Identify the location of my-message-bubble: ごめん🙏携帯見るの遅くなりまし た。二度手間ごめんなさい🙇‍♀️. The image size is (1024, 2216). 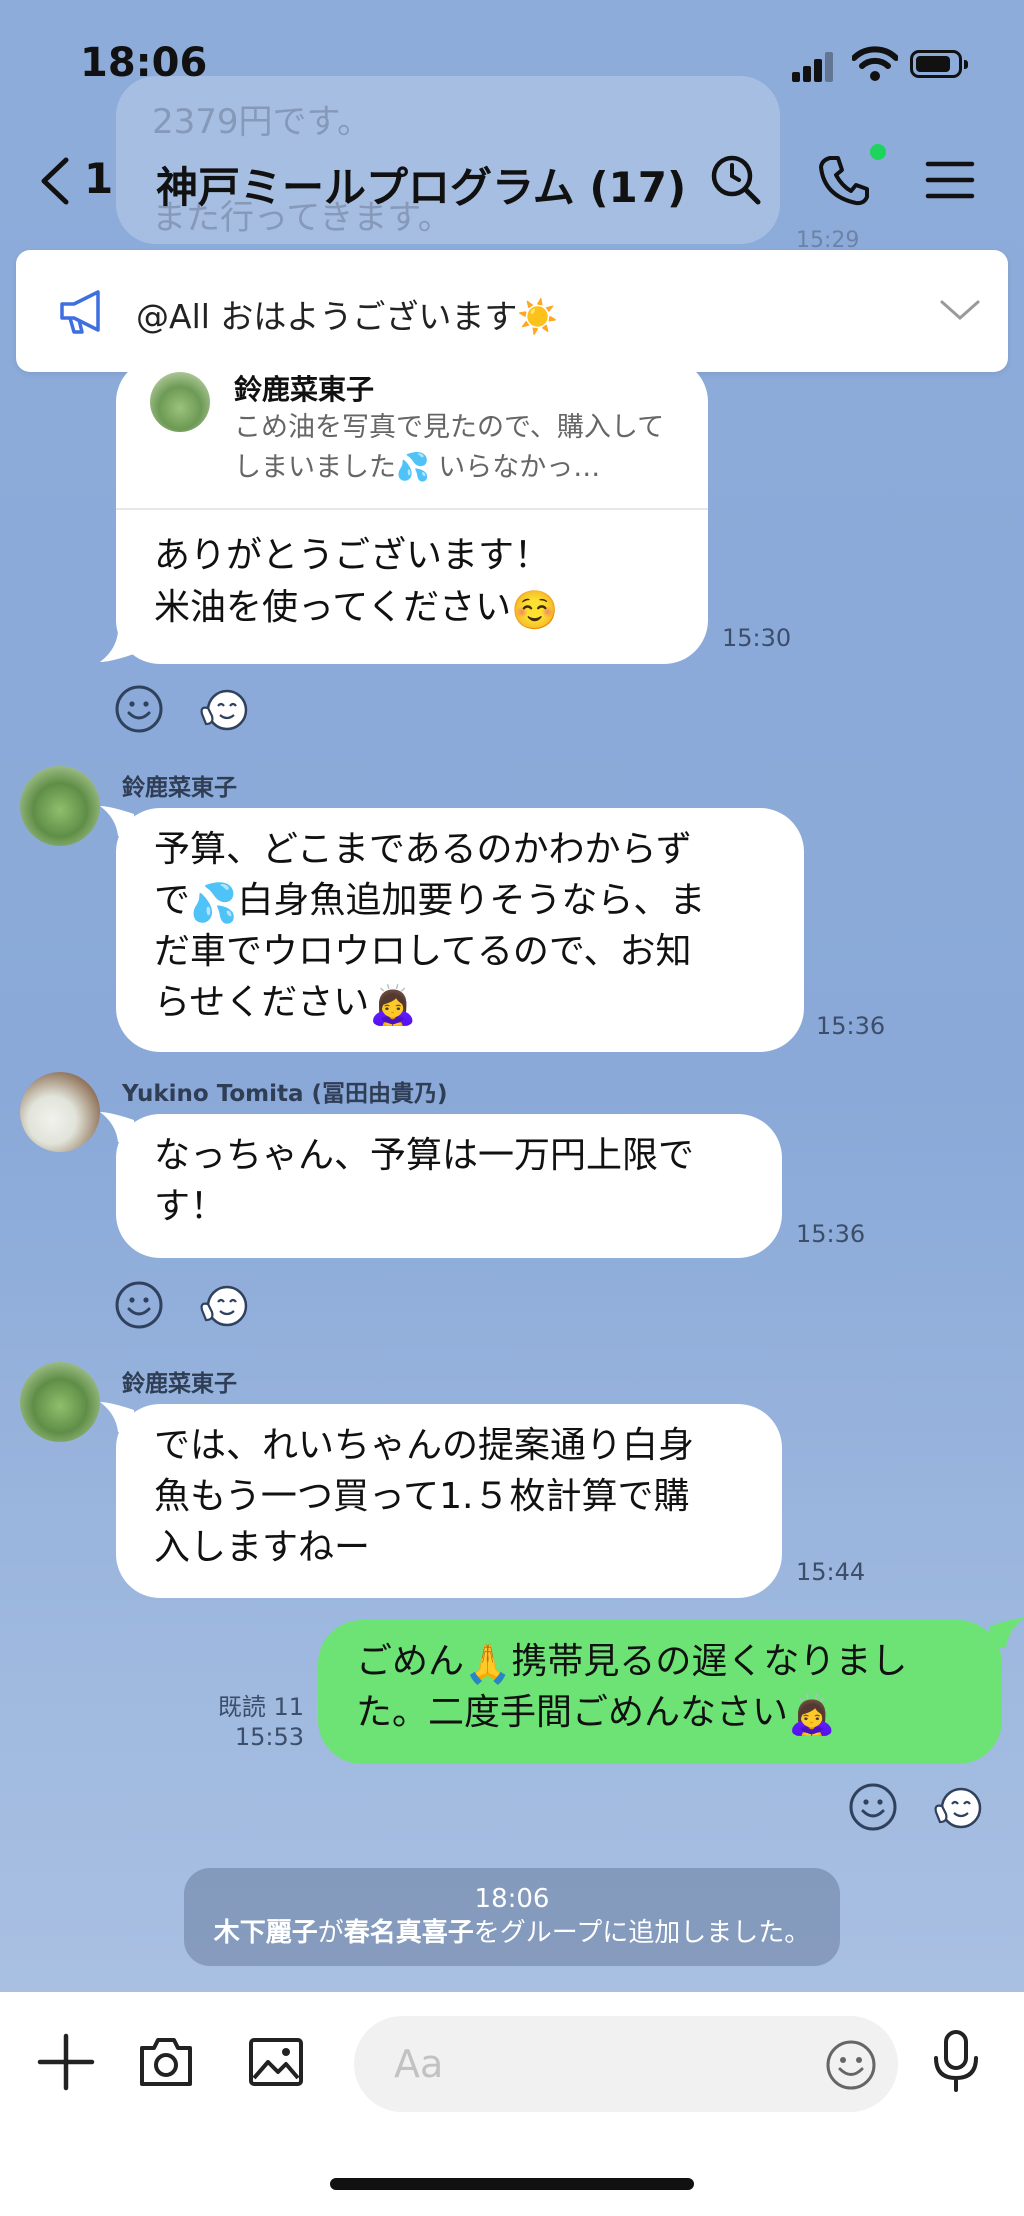
(660, 1692).